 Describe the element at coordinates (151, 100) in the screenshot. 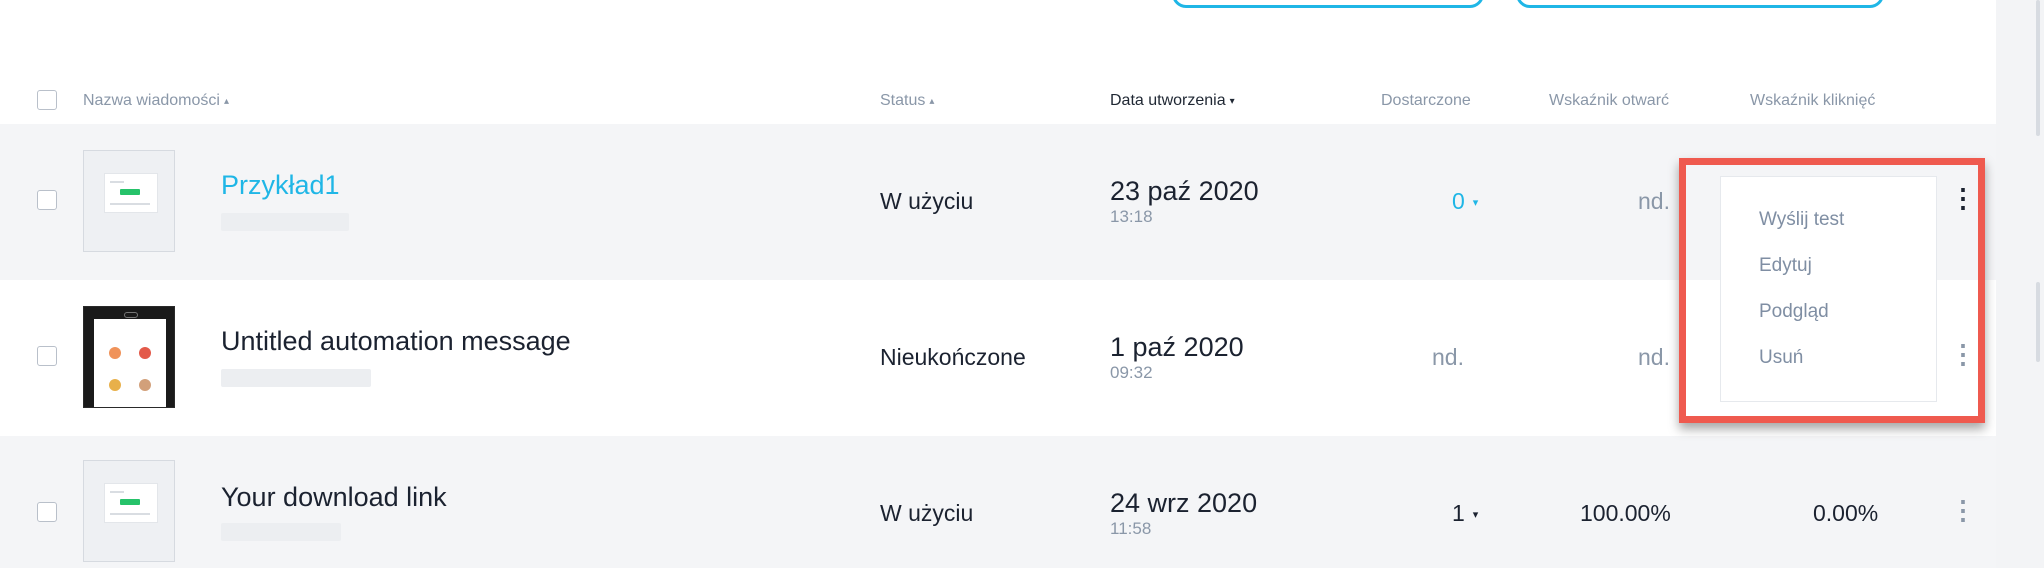

I see `column-header-name-label: Nazwa wiadomości` at that location.